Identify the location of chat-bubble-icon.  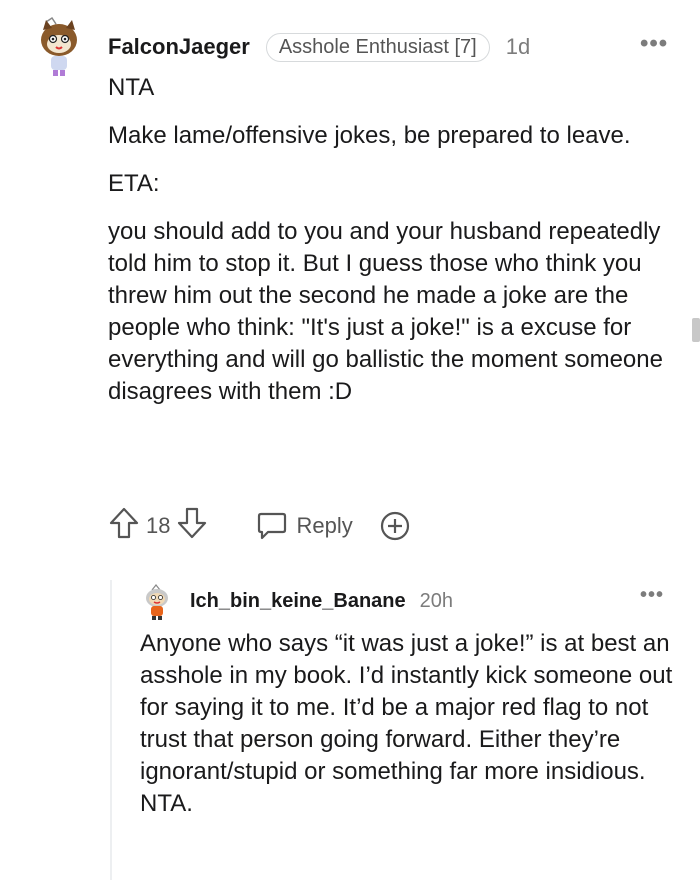
(272, 526).